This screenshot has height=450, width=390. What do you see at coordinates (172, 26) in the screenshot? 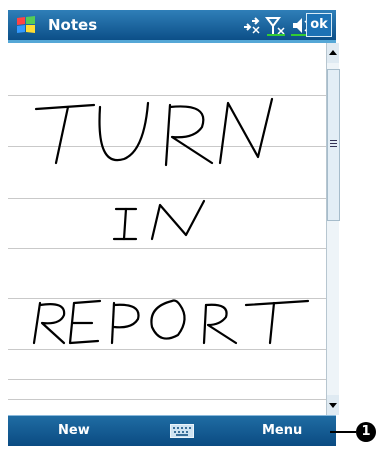
I see `title-bar: Notes ok` at bounding box center [172, 26].